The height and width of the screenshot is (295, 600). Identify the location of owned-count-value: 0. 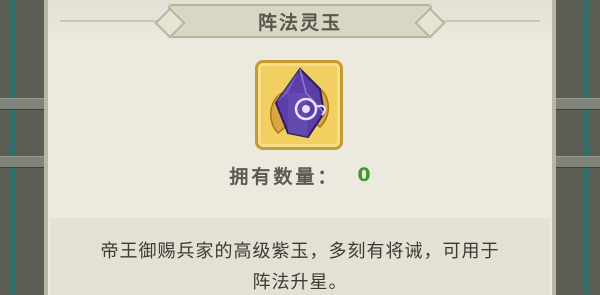
(364, 175).